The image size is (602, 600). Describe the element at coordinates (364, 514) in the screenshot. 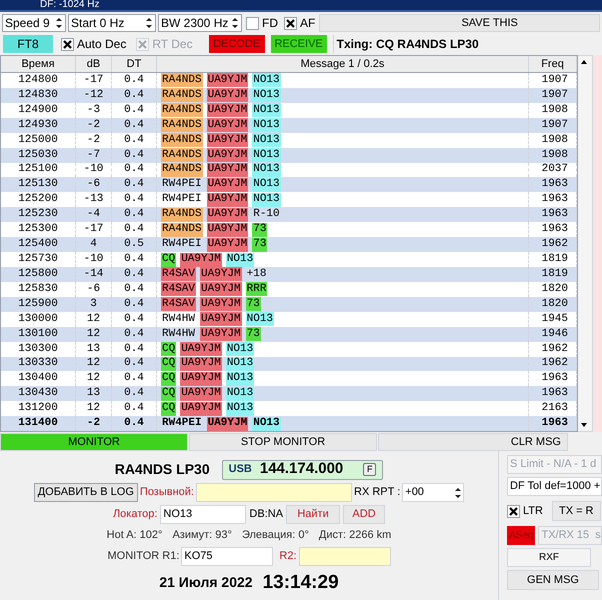

I see `add-button: ADD` at that location.